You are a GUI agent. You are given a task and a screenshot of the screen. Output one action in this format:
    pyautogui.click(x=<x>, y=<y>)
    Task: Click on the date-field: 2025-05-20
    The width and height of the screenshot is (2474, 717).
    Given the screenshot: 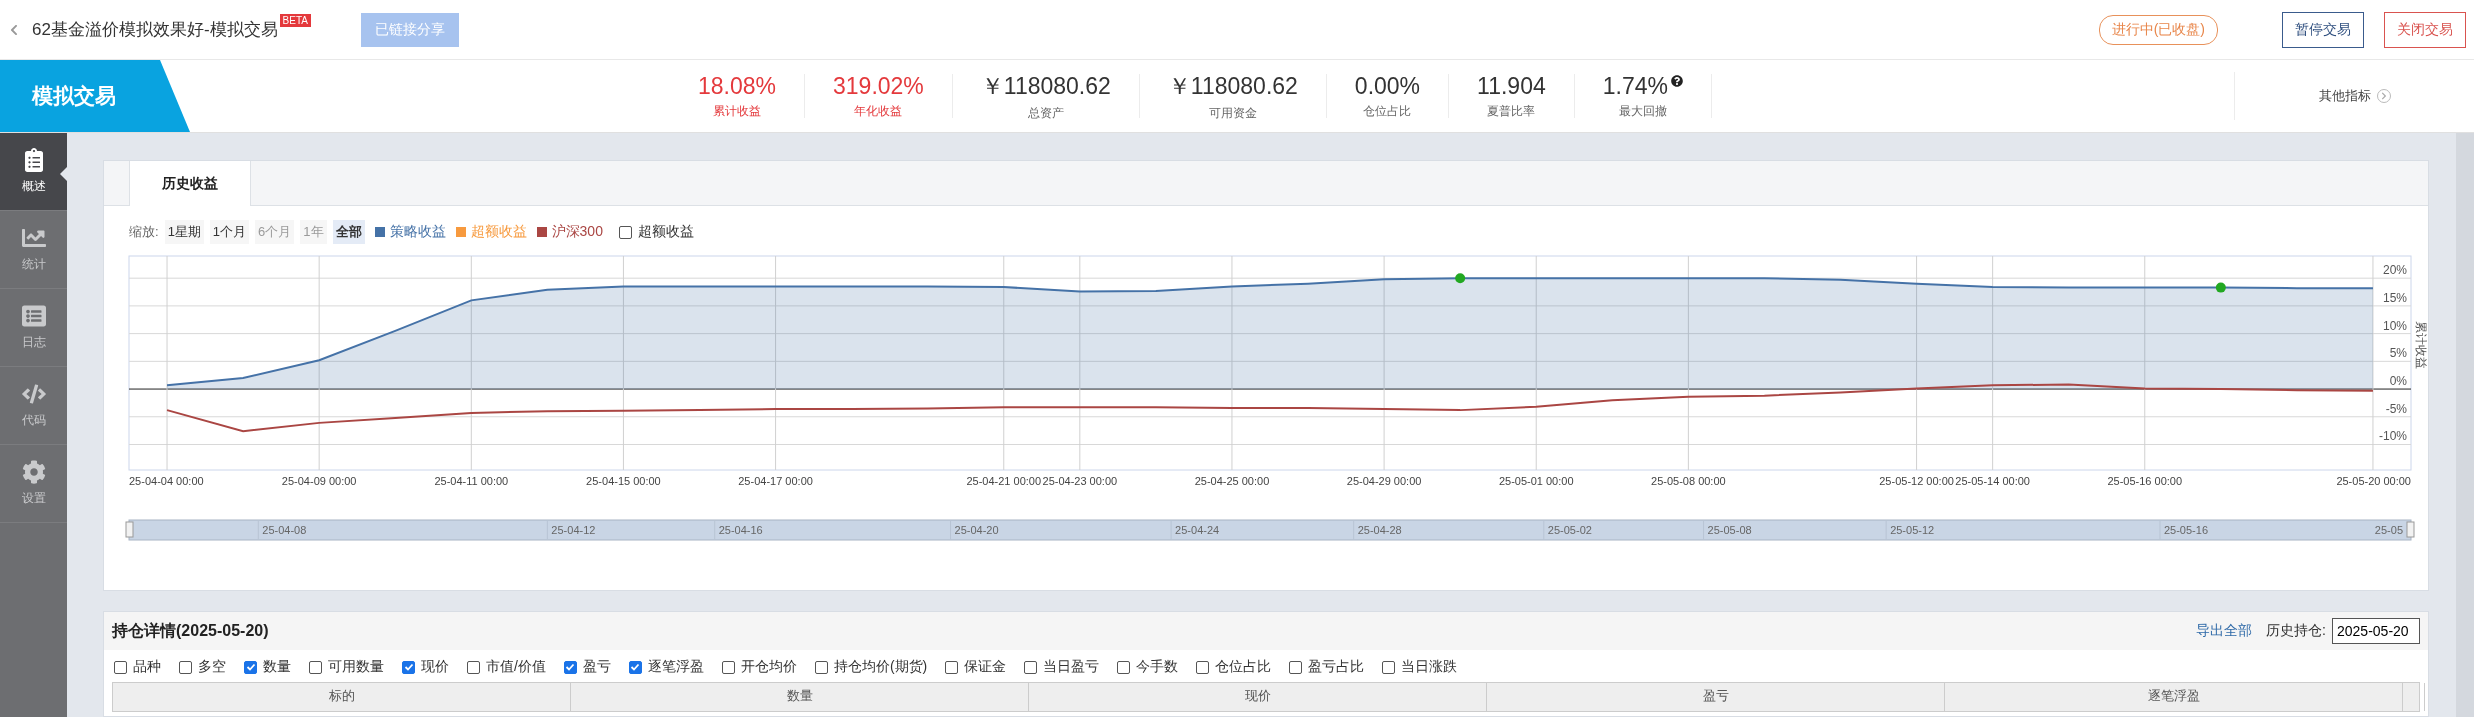 What is the action you would take?
    pyautogui.click(x=2376, y=631)
    